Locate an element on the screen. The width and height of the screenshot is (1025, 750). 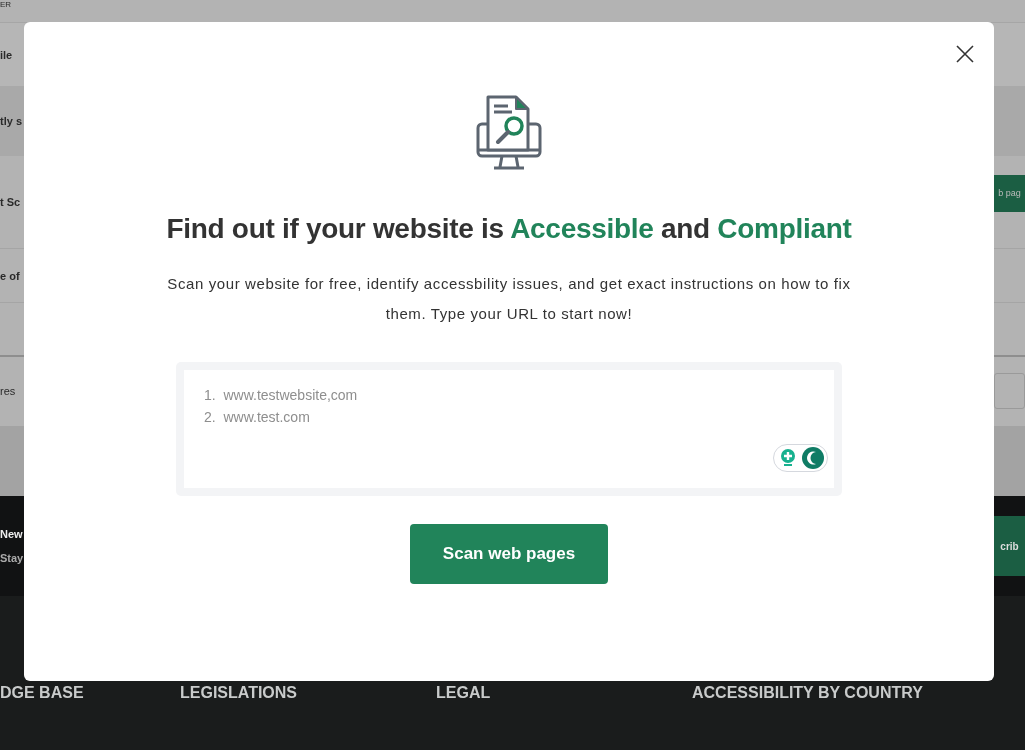
footer-heading: ACCESSIBILITY BY COUNTRY is located at coordinates (808, 693).